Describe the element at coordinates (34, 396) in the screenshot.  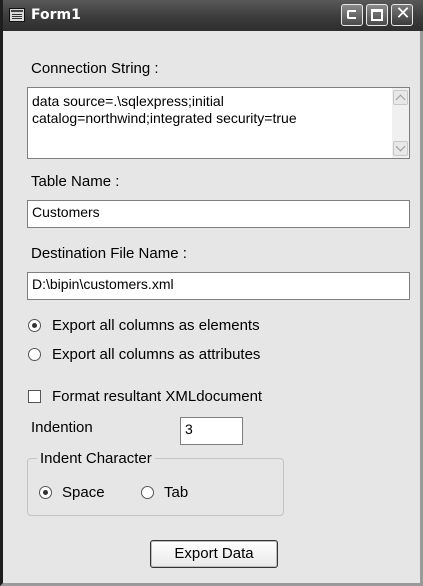
I see `format-xml-checkbox` at that location.